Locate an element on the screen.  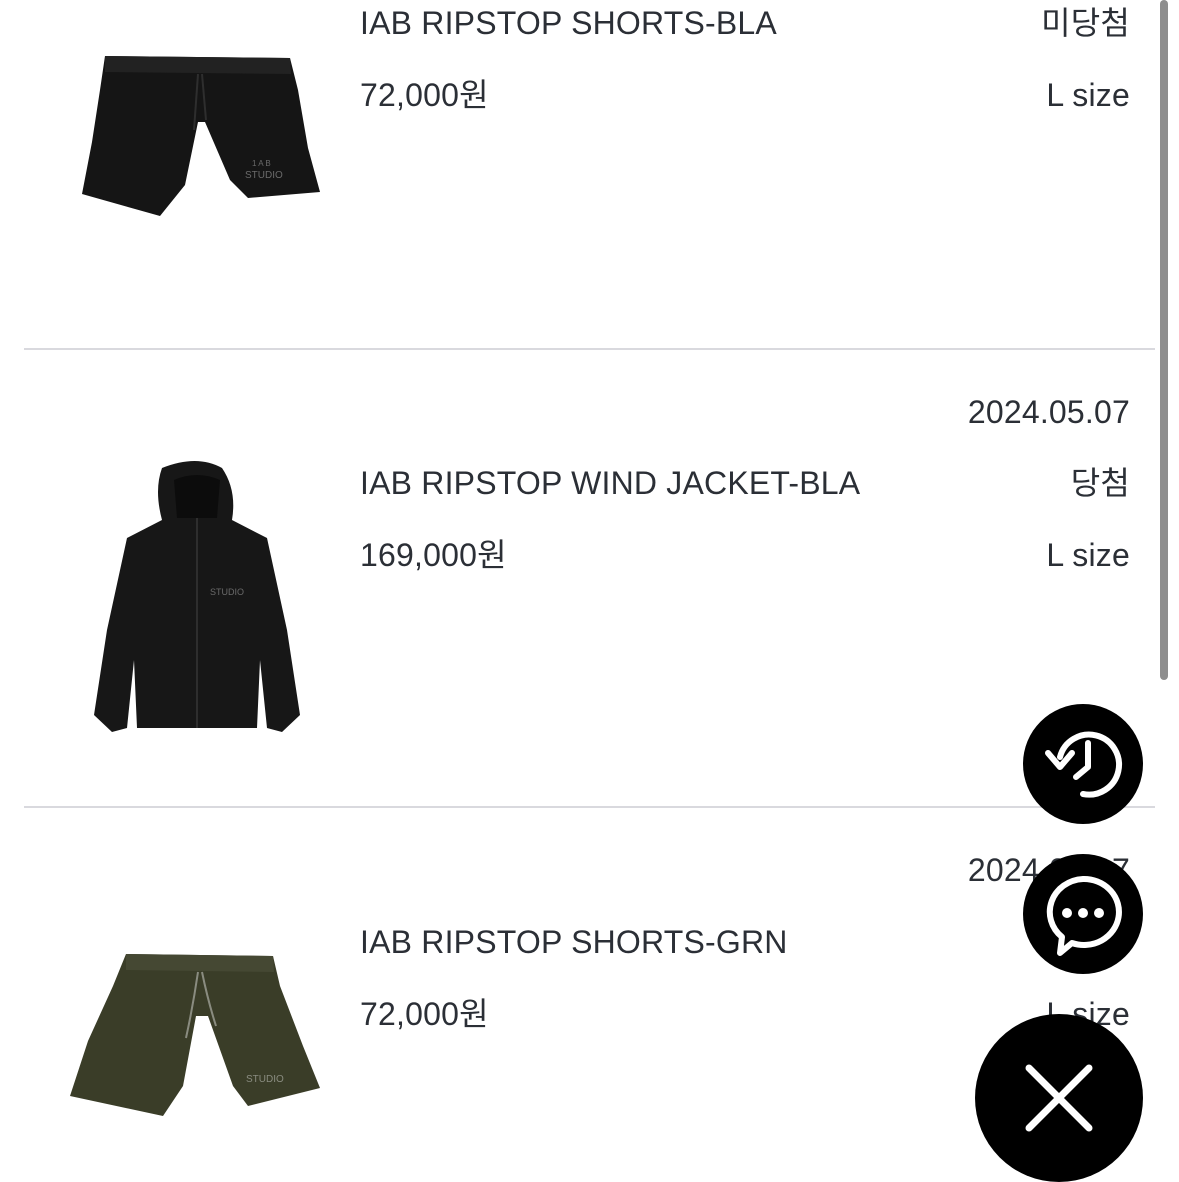
black-shorts-image: STUDIO 1 A B is located at coordinates (201, 136).